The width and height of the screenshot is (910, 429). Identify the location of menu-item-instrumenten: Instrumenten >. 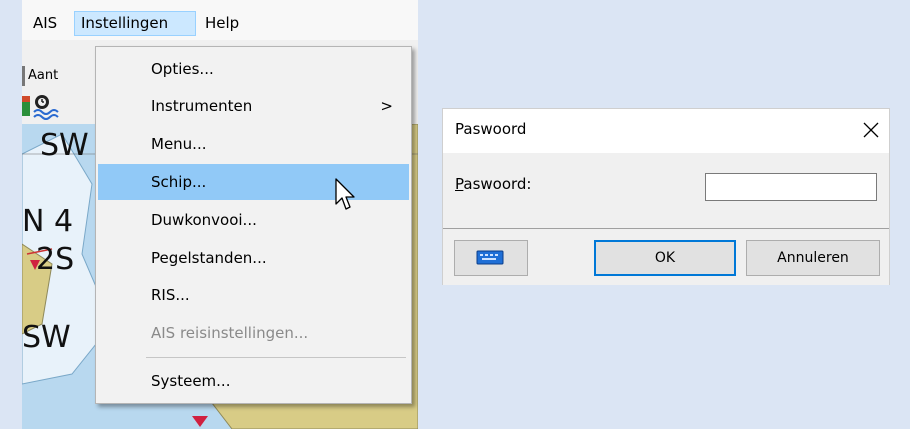
(253, 106).